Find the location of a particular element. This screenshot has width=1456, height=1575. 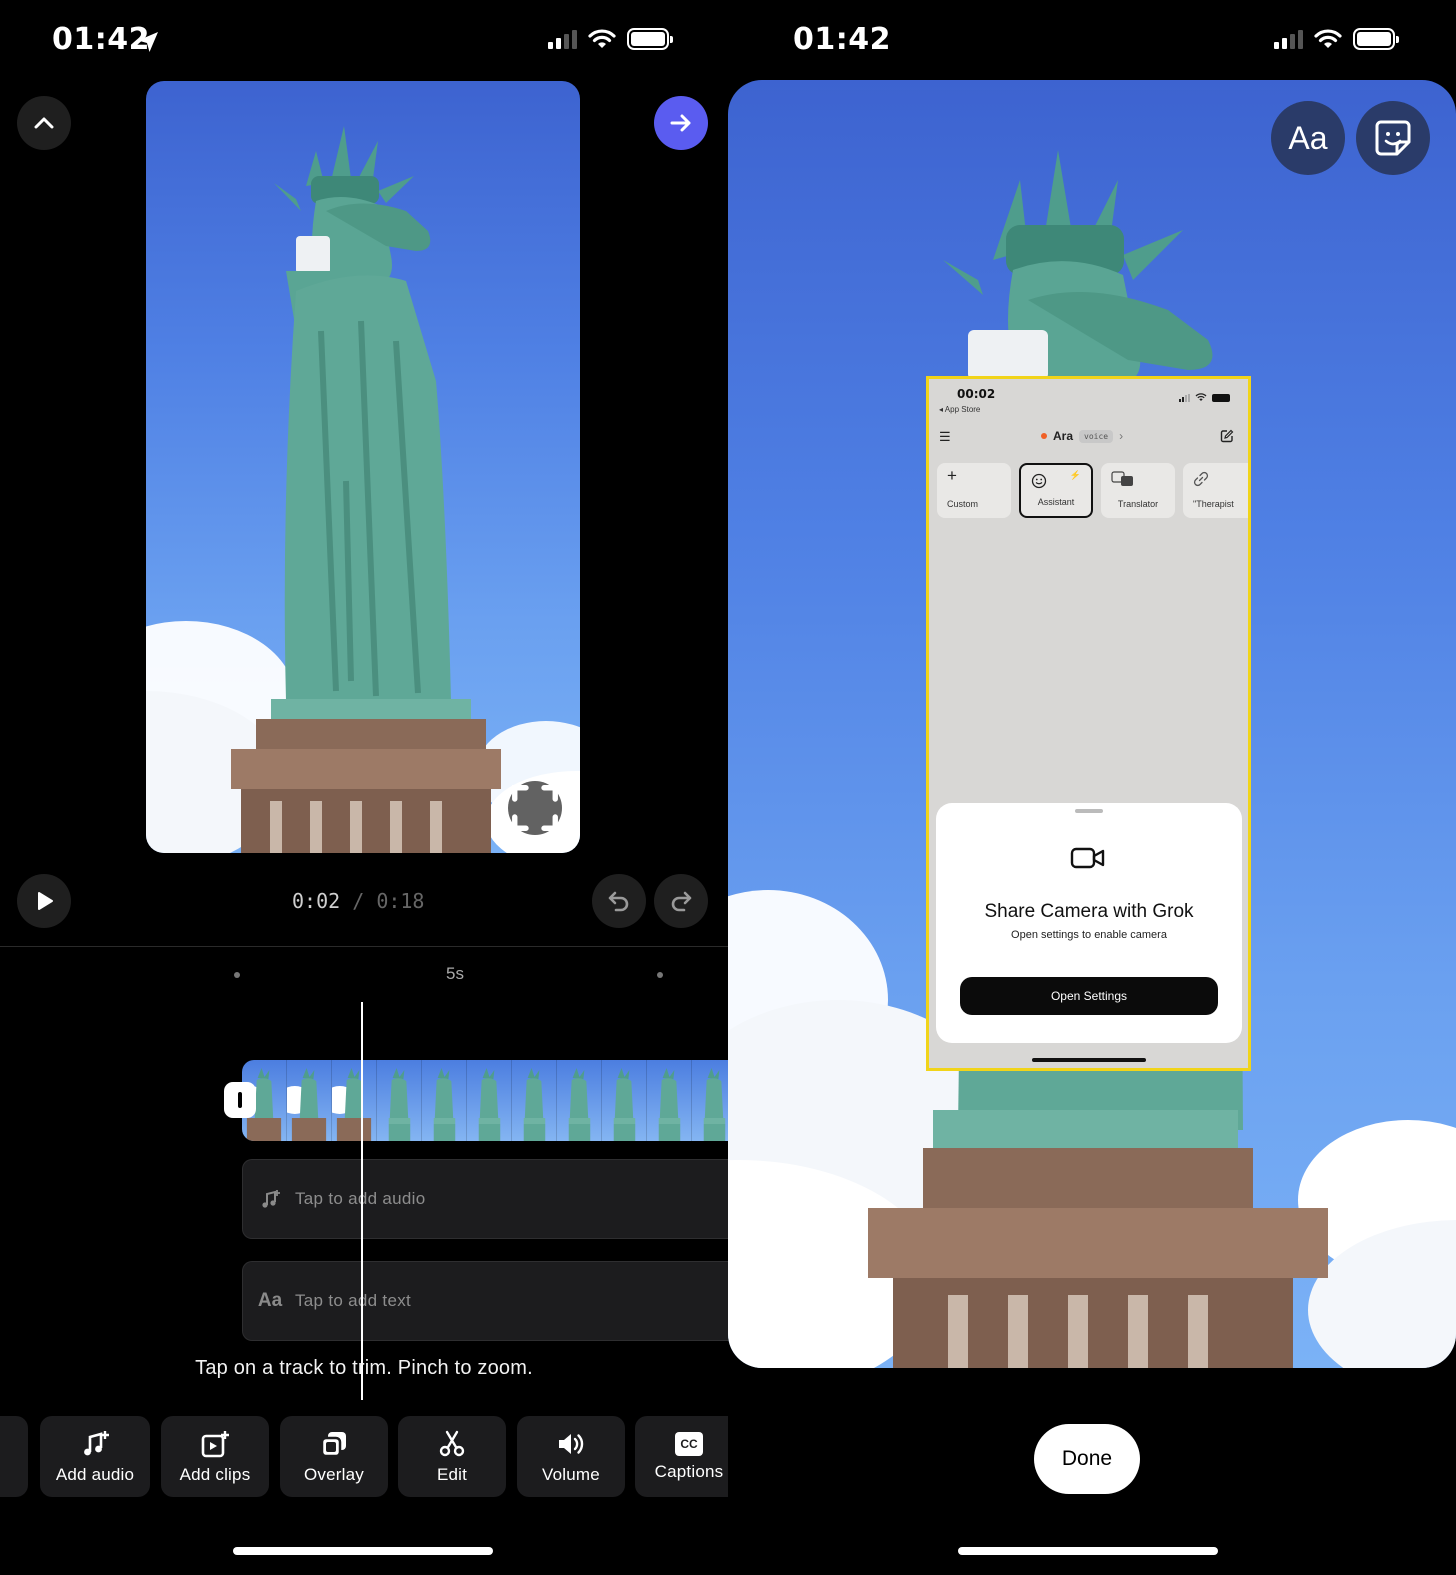

compose-icon is located at coordinates (1227, 436).